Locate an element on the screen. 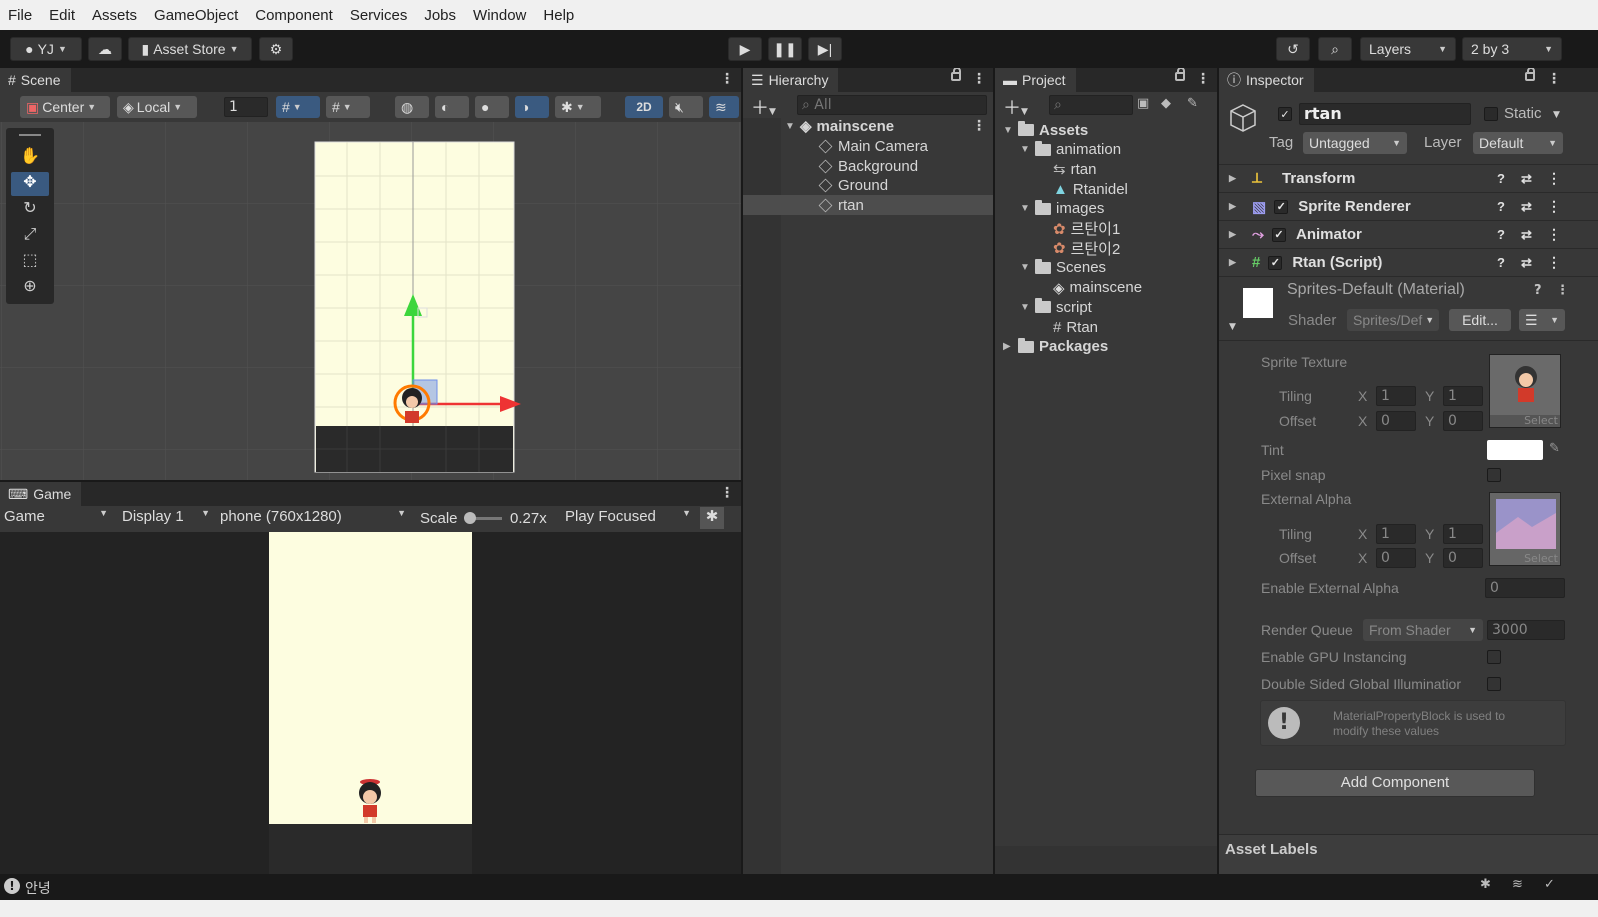 This screenshot has width=1598, height=917. tab-hierarchy: ☰ Hierarchy is located at coordinates (791, 80).